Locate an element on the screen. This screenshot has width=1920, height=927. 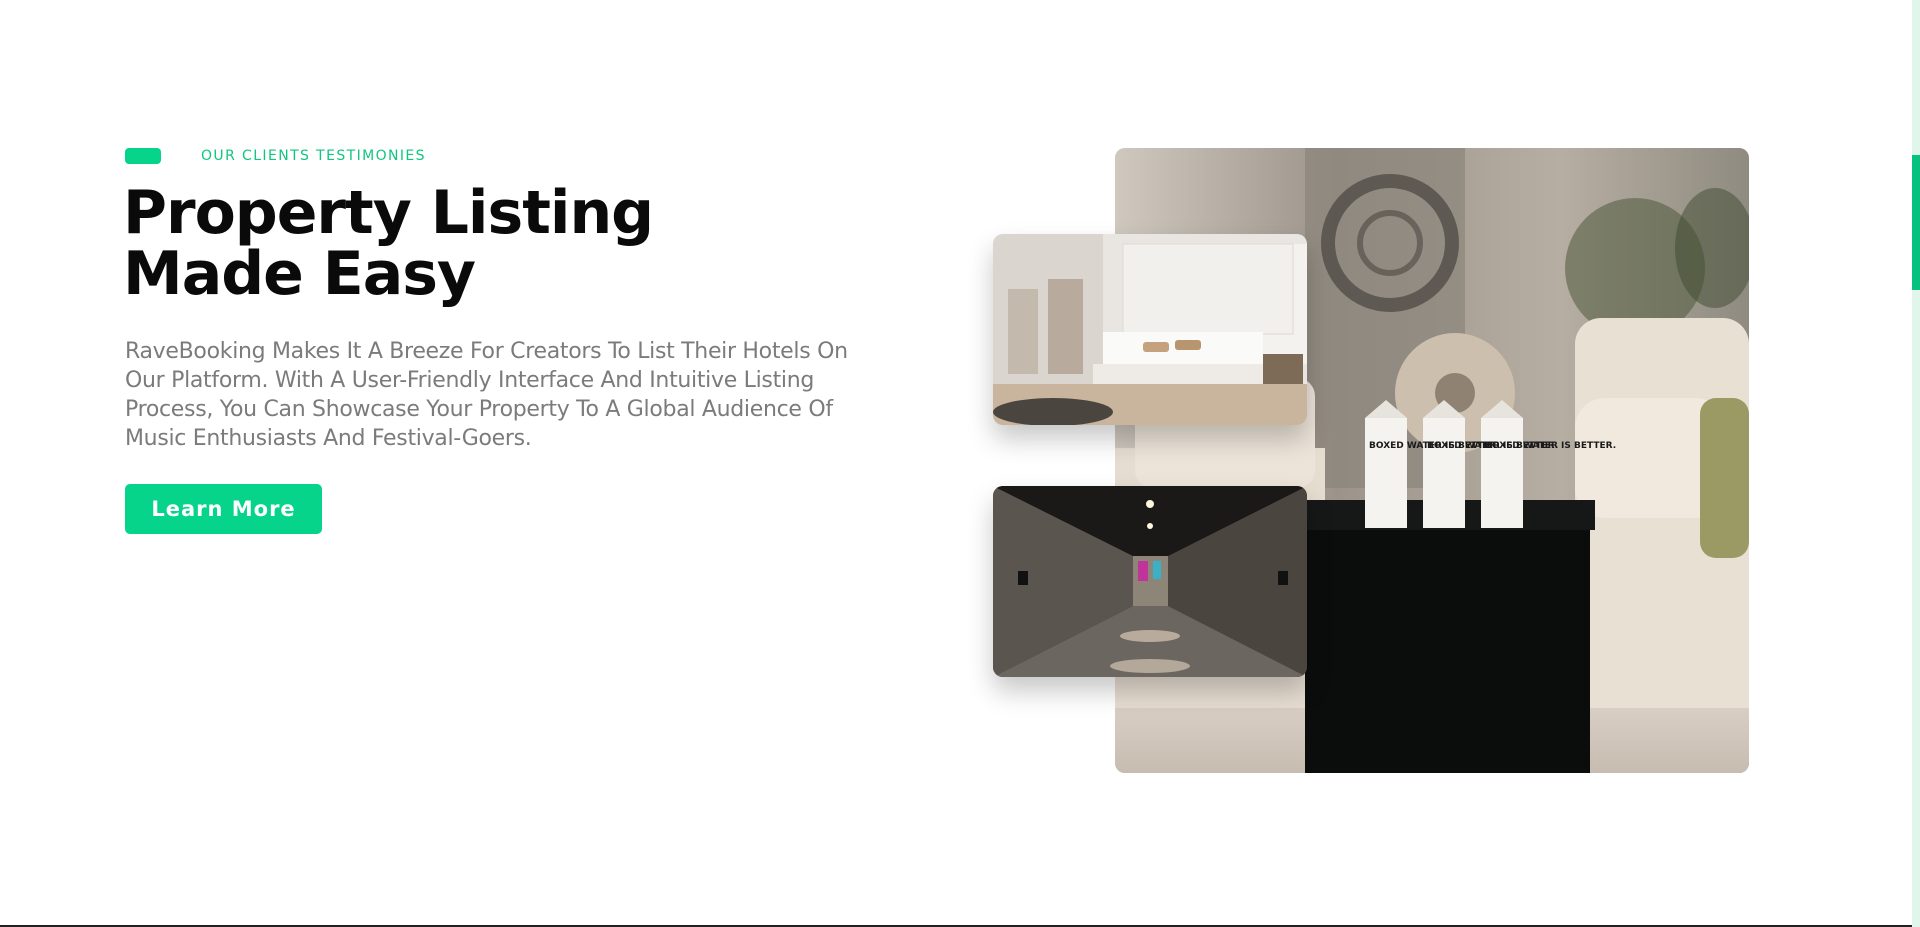
corridor-photo-illustration is located at coordinates (1150, 581).